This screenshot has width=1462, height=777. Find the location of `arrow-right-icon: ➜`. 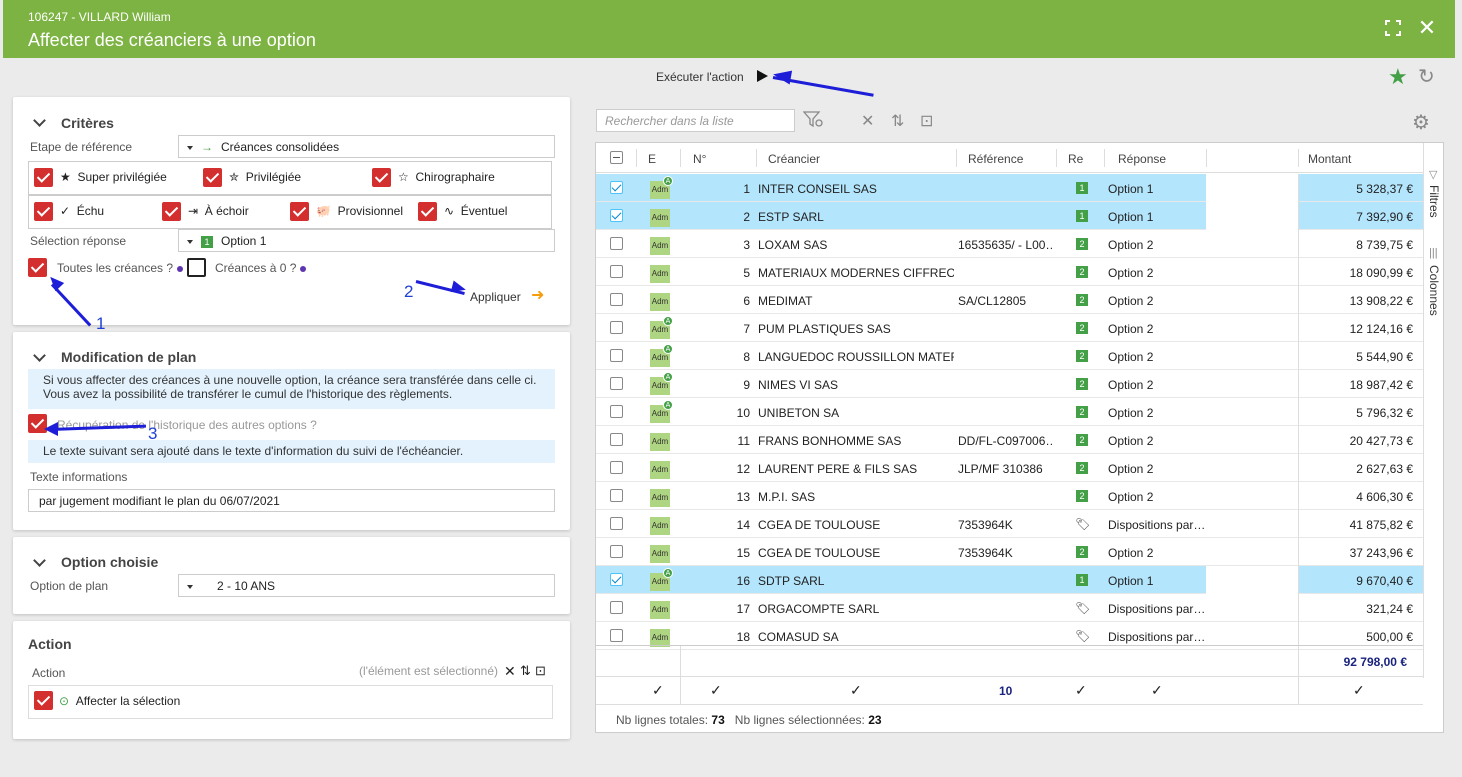

arrow-right-icon: ➜ is located at coordinates (537, 296).